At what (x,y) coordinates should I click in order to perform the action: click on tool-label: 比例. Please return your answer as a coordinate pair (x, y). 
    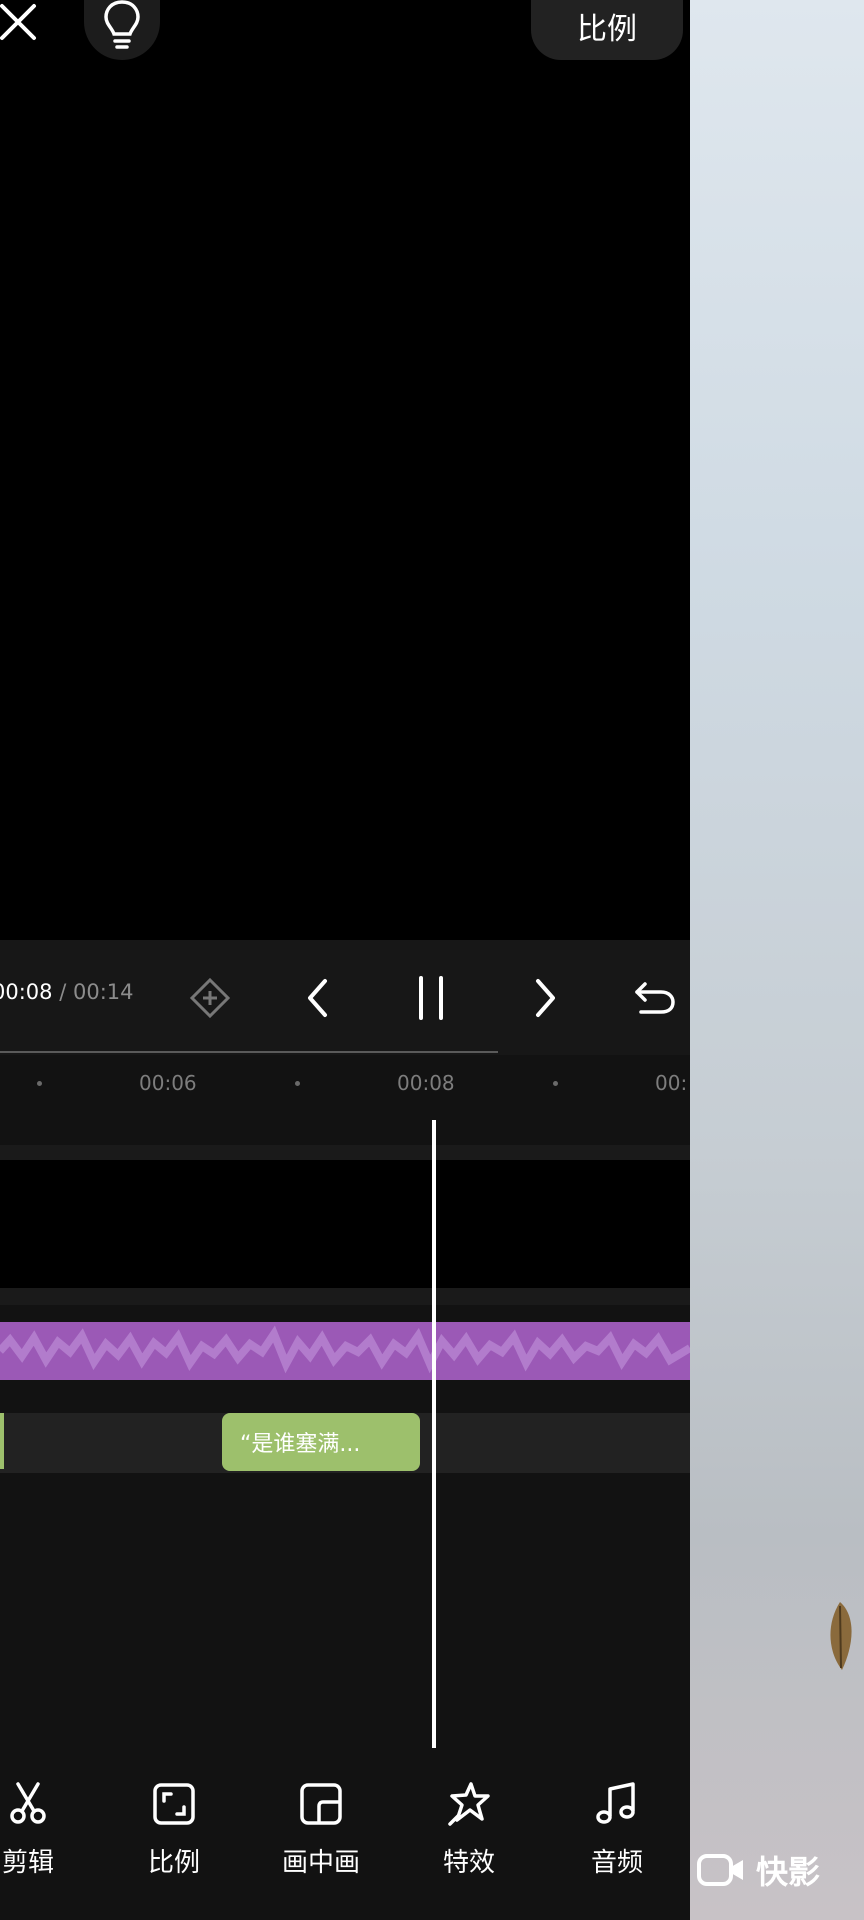
    Looking at the image, I should click on (173, 1863).